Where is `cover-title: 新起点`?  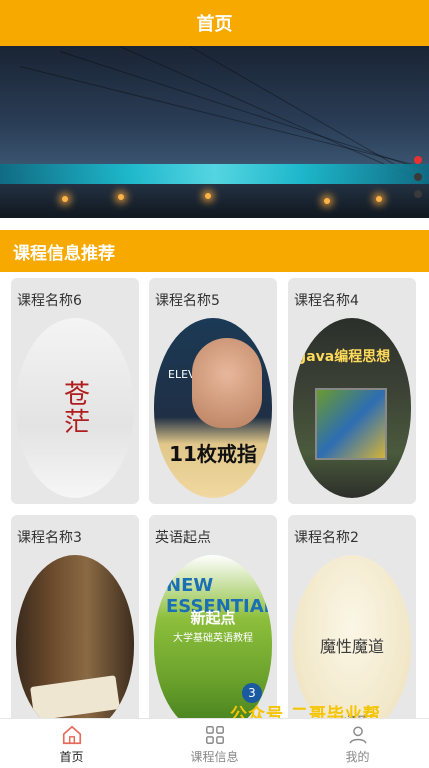
cover-title: 新起点 is located at coordinates (213, 618).